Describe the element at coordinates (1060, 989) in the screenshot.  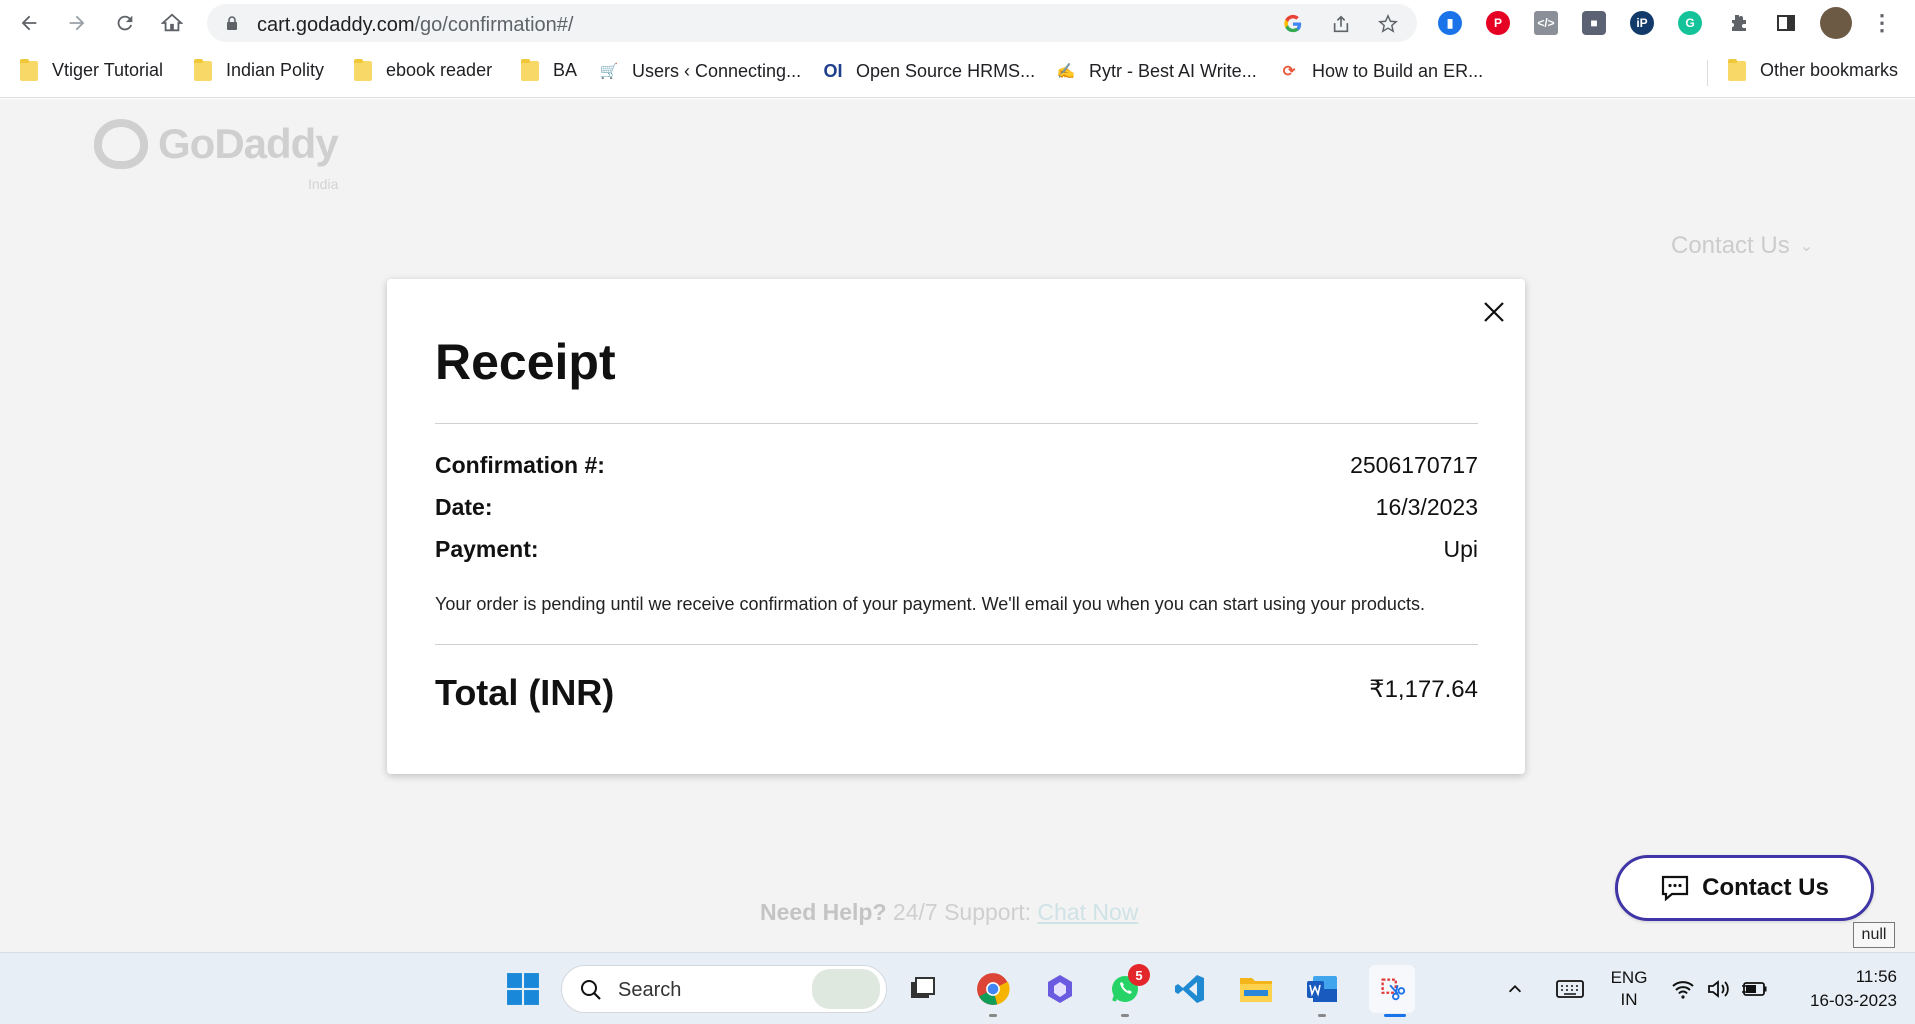
I see `copilot-icon` at that location.